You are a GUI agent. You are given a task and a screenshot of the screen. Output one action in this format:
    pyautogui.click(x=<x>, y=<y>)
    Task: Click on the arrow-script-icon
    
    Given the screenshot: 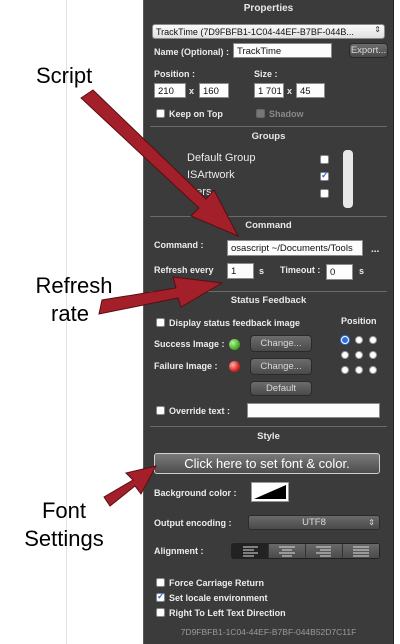 What is the action you would take?
    pyautogui.click(x=160, y=163)
    